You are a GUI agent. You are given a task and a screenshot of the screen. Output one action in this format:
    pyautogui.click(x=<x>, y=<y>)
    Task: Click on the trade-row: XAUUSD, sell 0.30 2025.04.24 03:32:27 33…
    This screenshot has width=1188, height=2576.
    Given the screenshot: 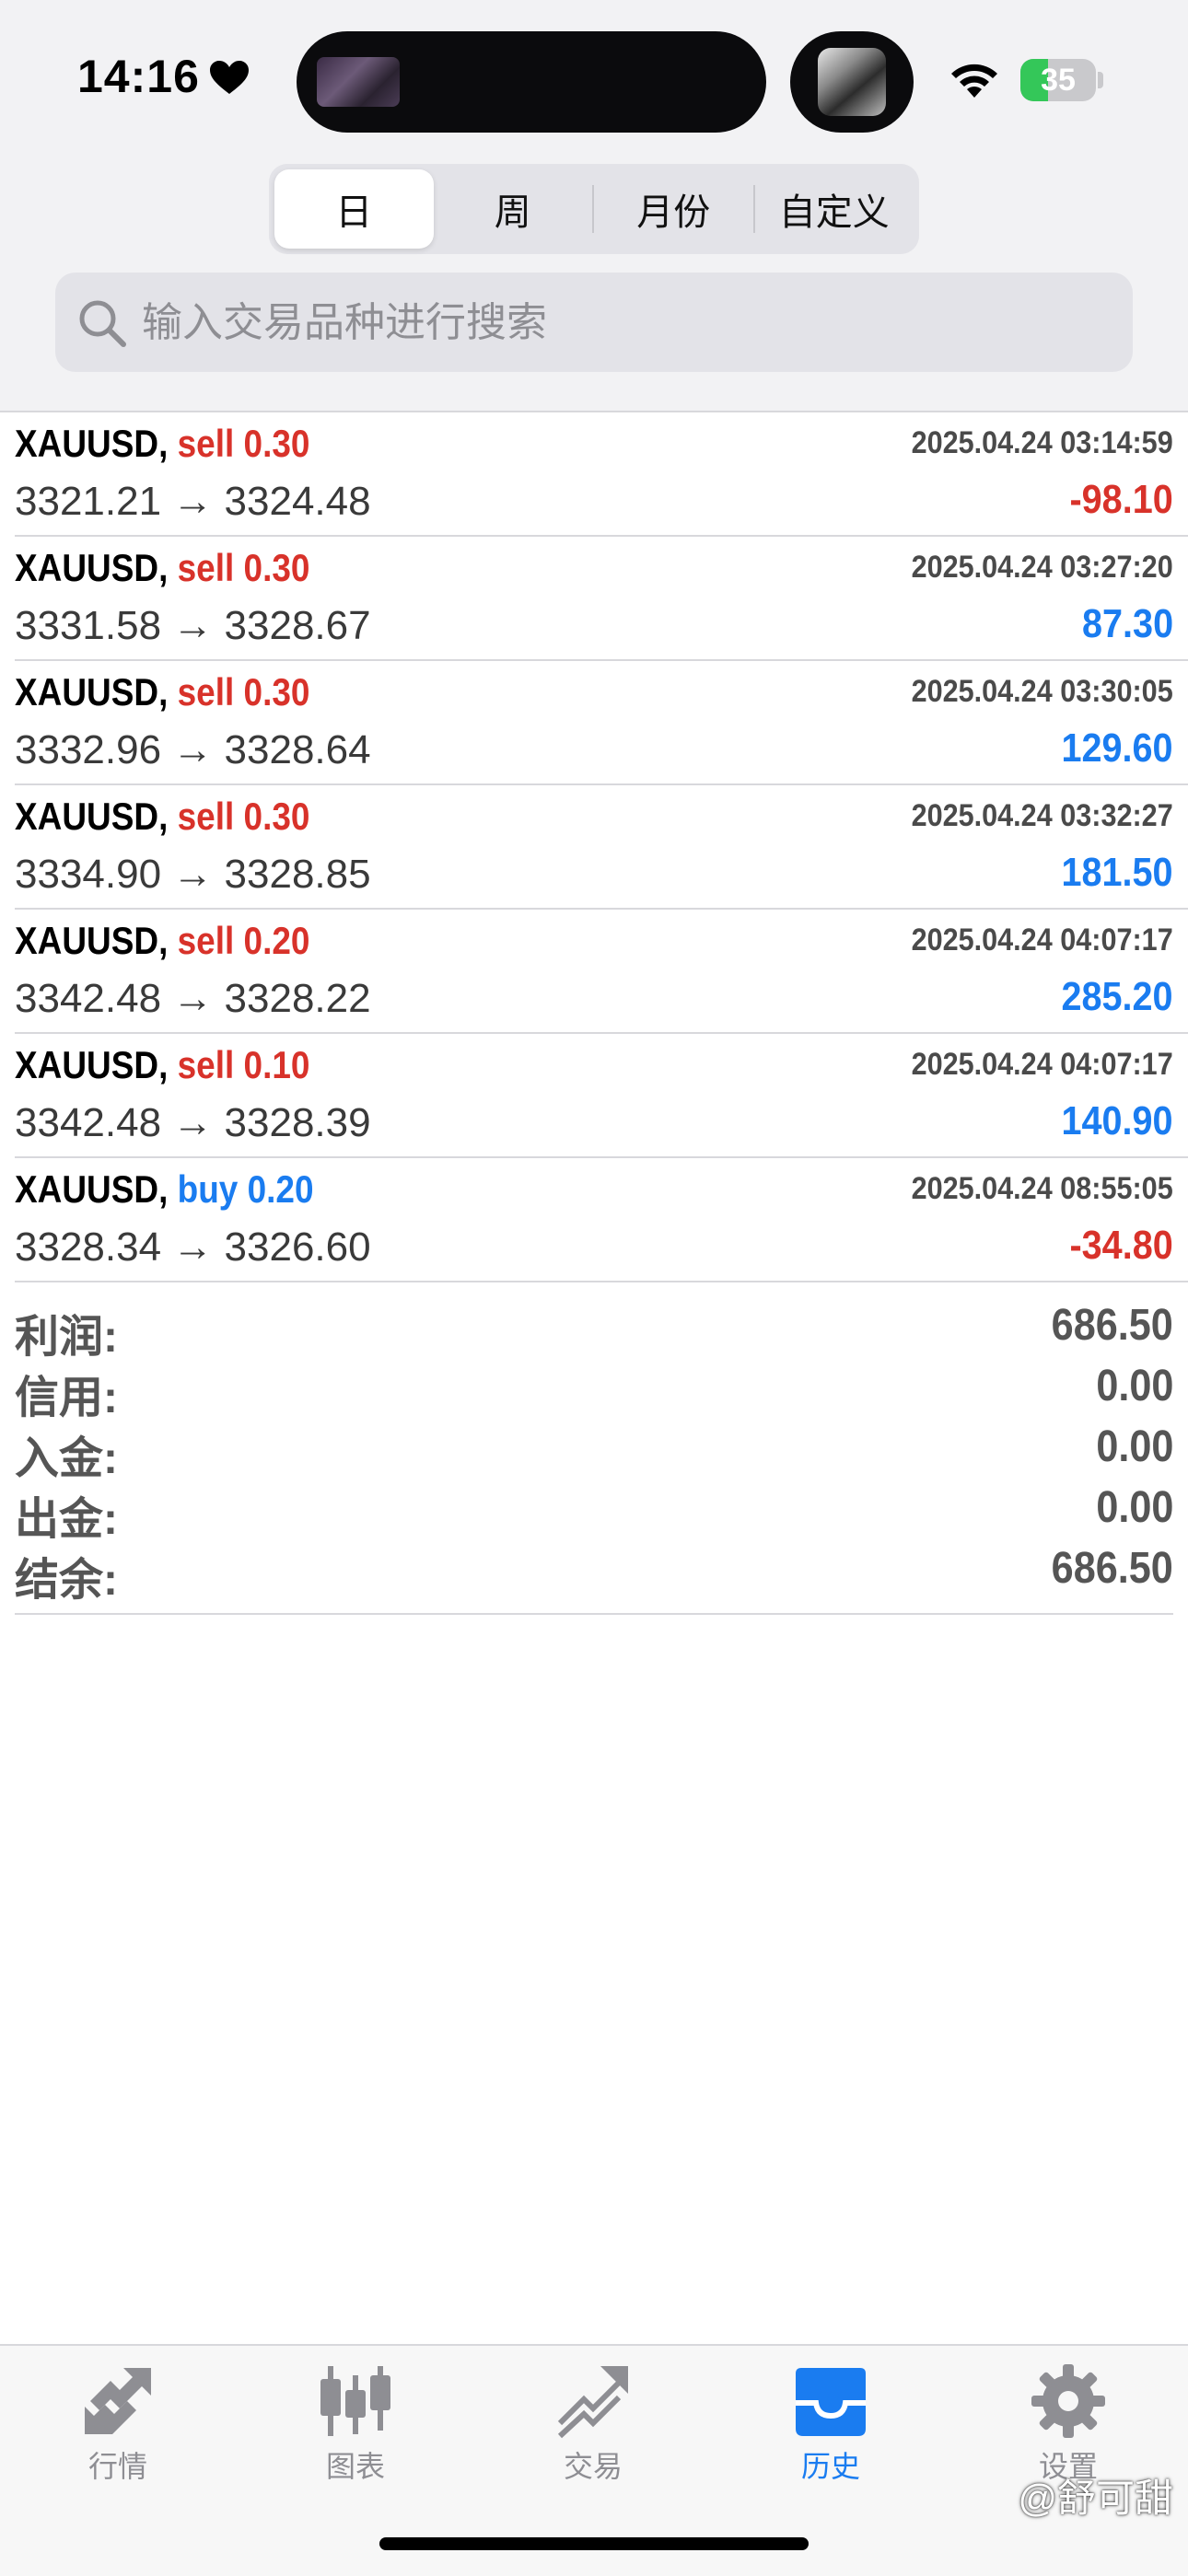 What is the action you would take?
    pyautogui.click(x=601, y=847)
    